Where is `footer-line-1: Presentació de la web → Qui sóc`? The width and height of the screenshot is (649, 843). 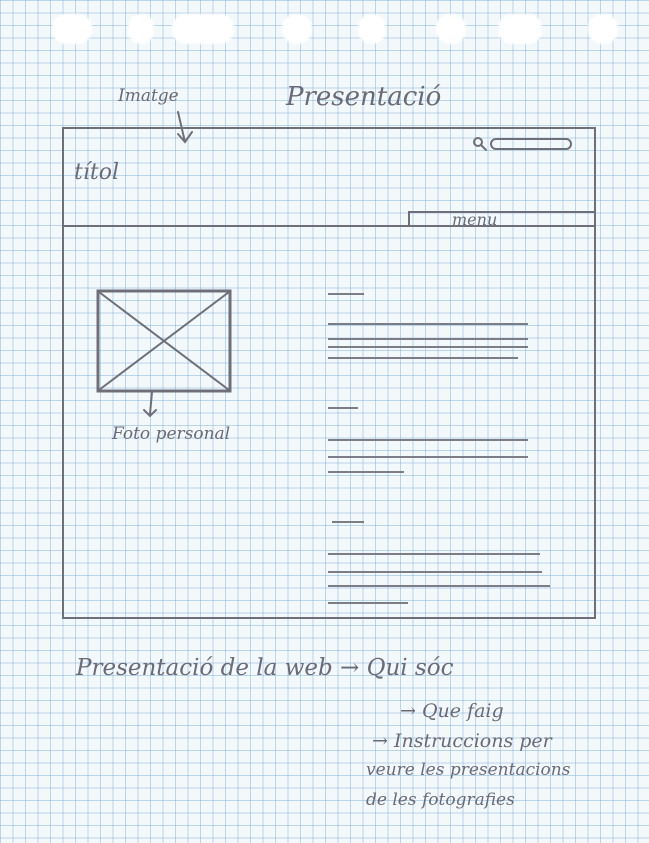
footer-line-1: Presentació de la web → Qui sóc is located at coordinates (265, 668).